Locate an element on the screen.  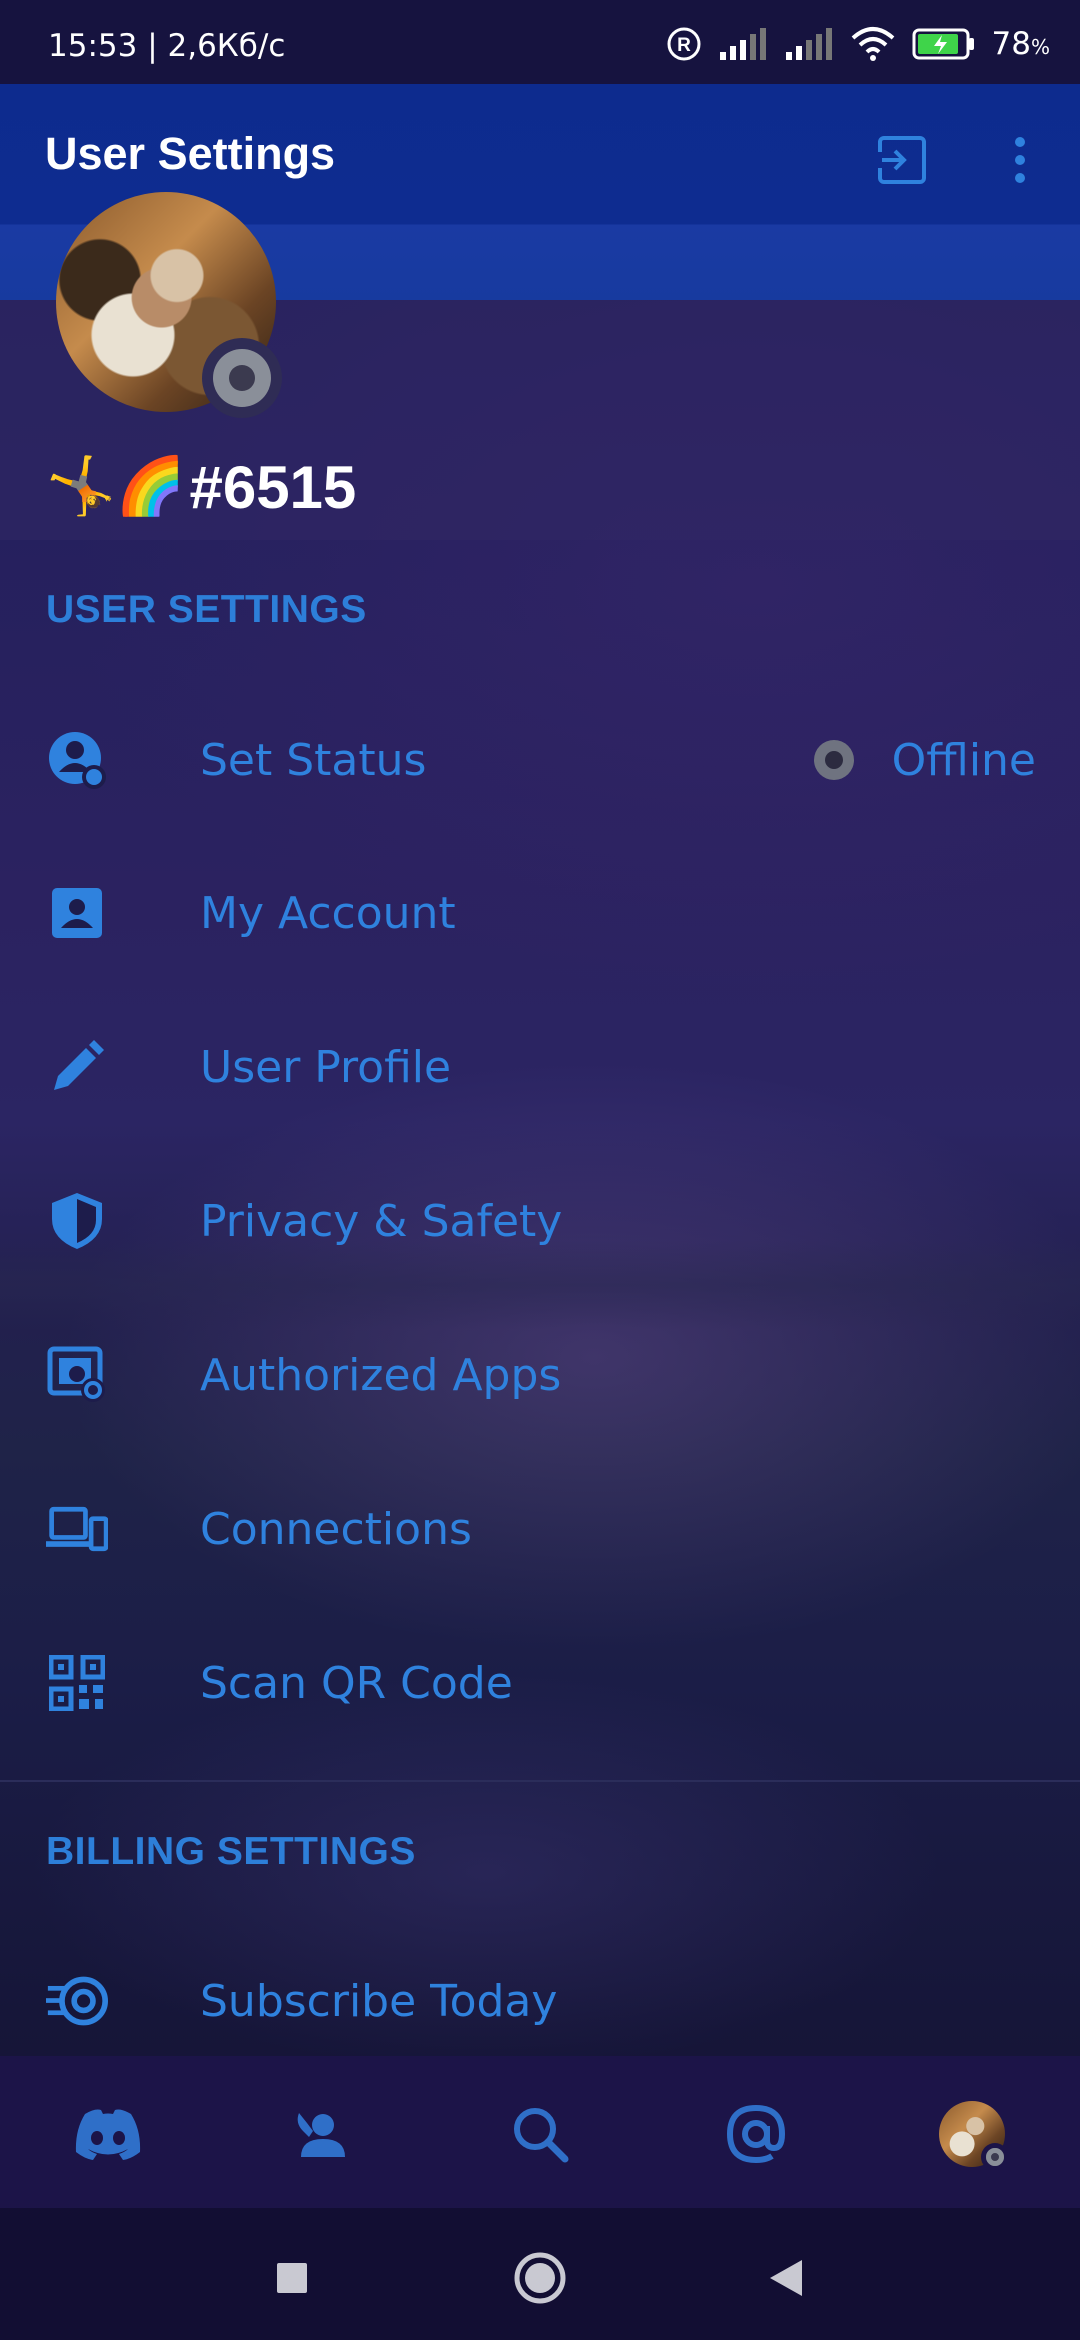
current-status: Offline is located at coordinates (924, 760).